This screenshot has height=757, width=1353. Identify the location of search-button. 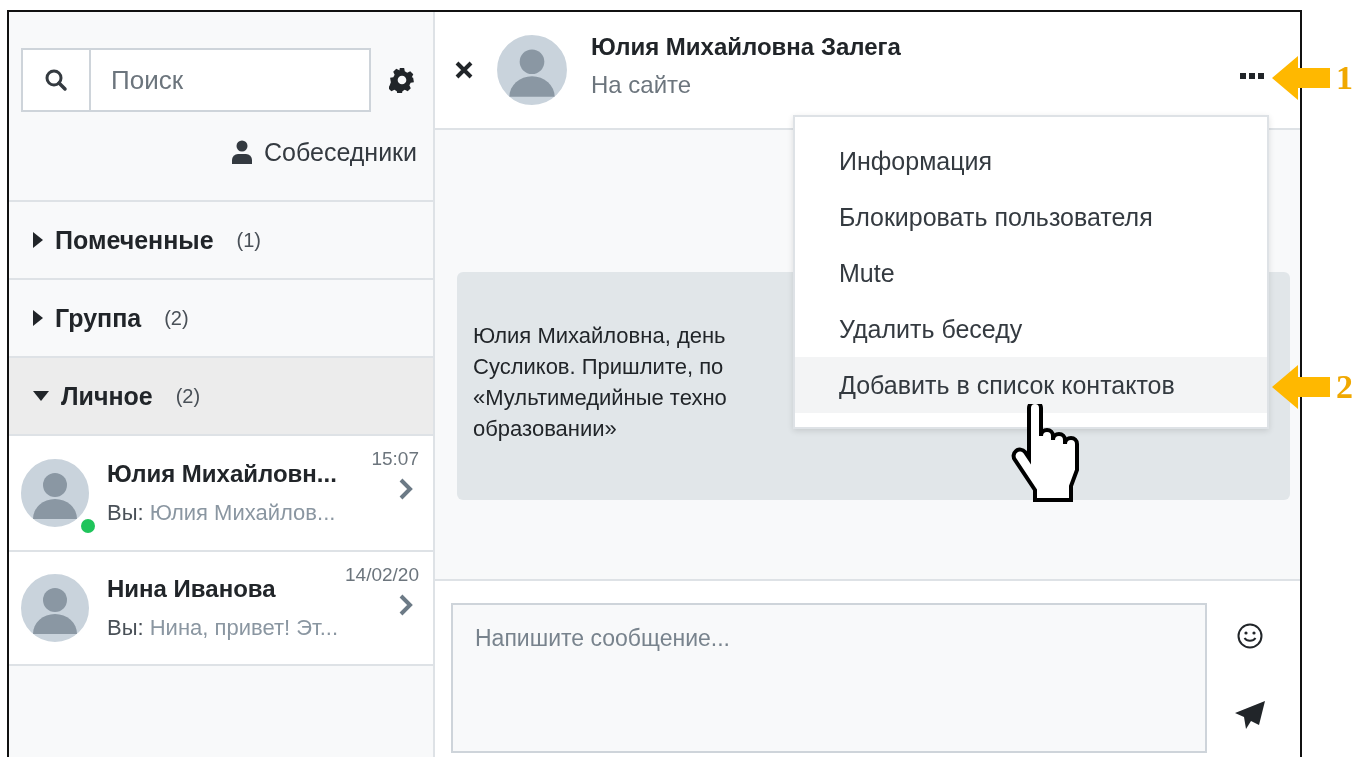
(56, 80).